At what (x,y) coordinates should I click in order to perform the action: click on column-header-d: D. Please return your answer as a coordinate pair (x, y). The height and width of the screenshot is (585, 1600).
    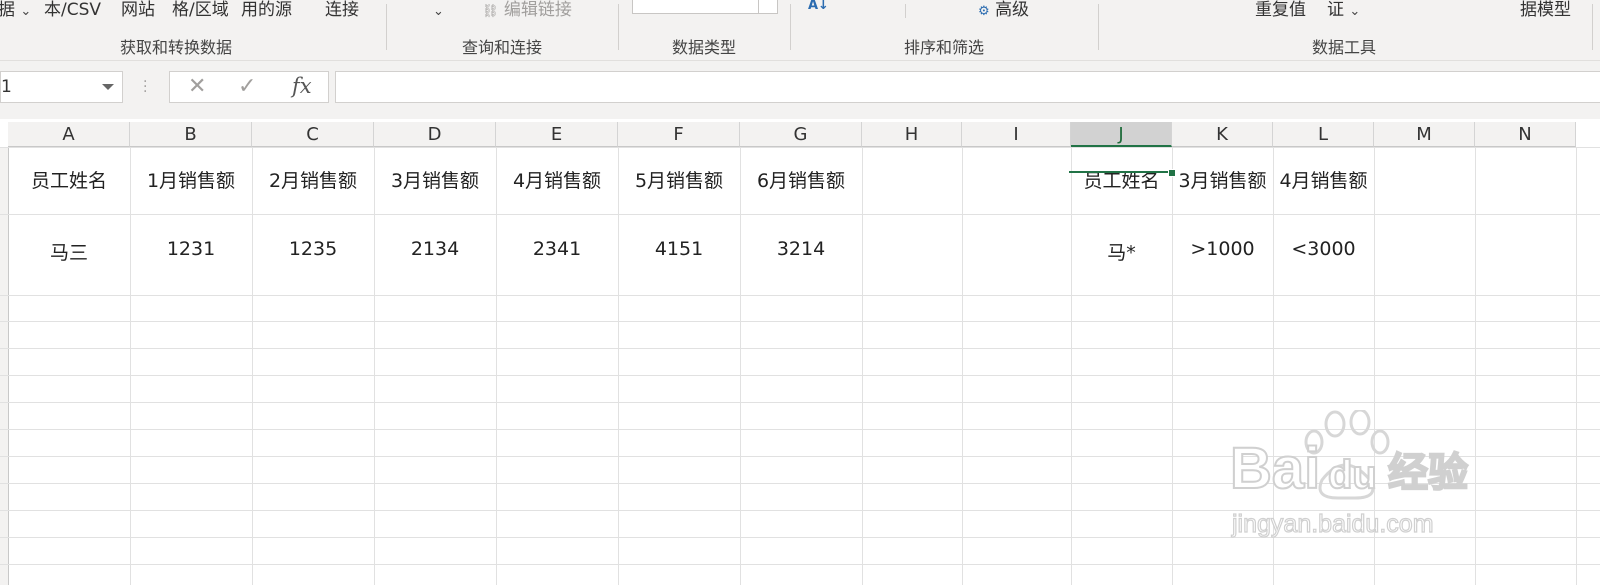
    Looking at the image, I should click on (435, 134).